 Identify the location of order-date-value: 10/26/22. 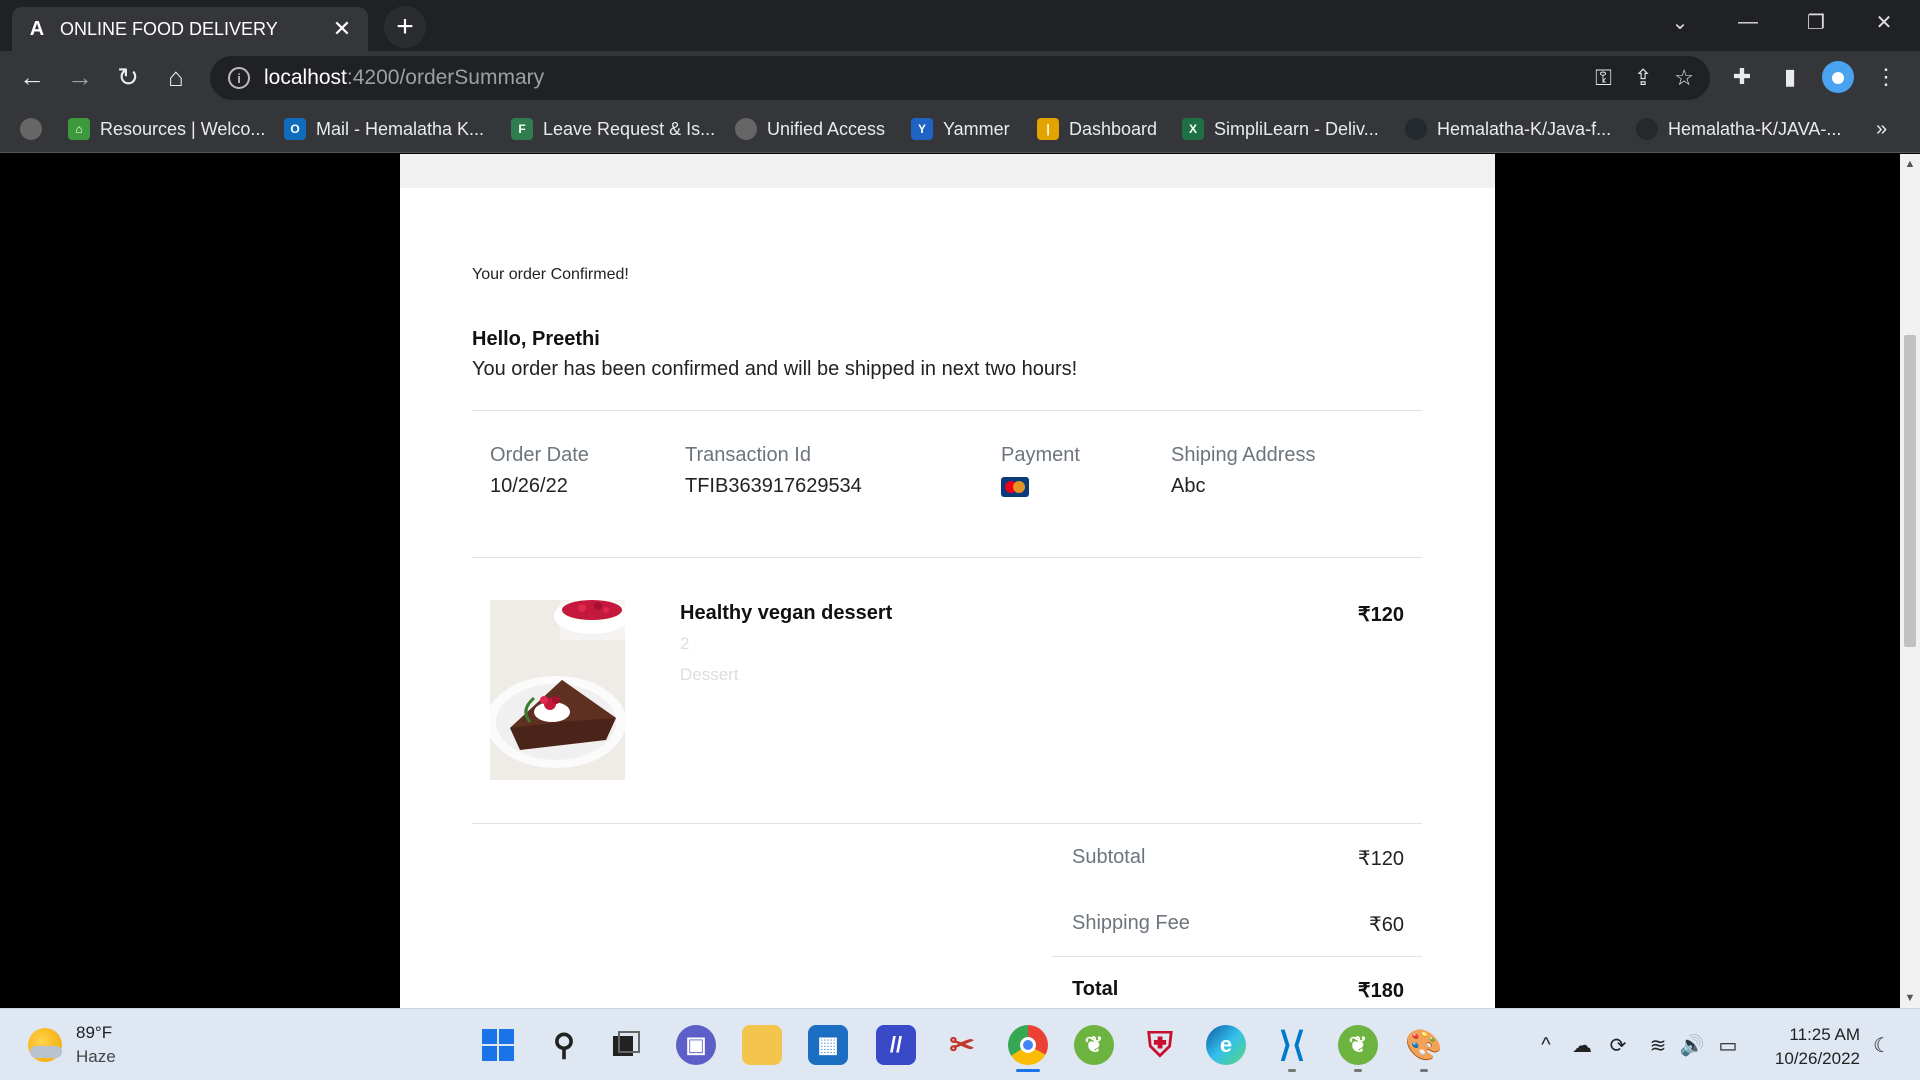
(529, 486).